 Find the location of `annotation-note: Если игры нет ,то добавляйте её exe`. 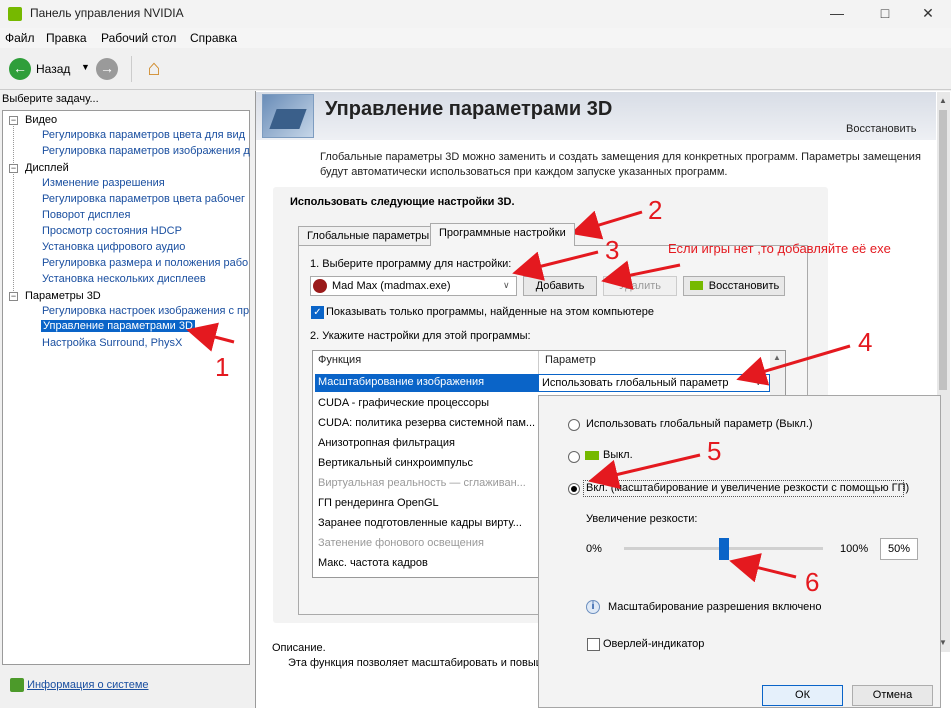

annotation-note: Если игры нет ,то добавляйте её exe is located at coordinates (779, 248).